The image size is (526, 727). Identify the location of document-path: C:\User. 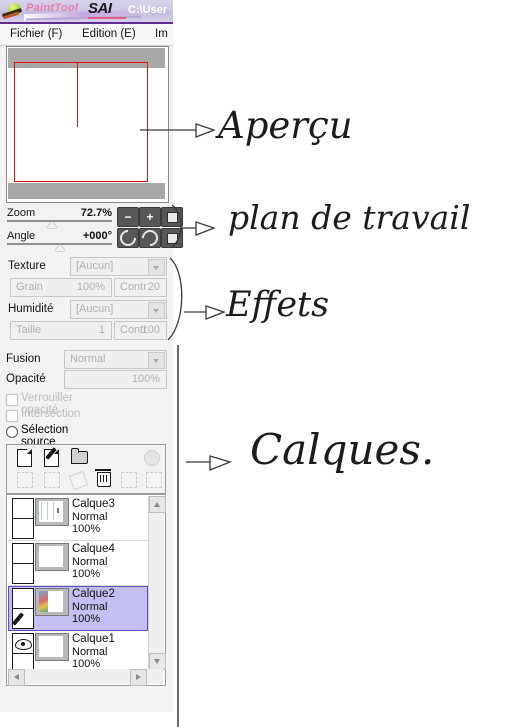
(148, 10).